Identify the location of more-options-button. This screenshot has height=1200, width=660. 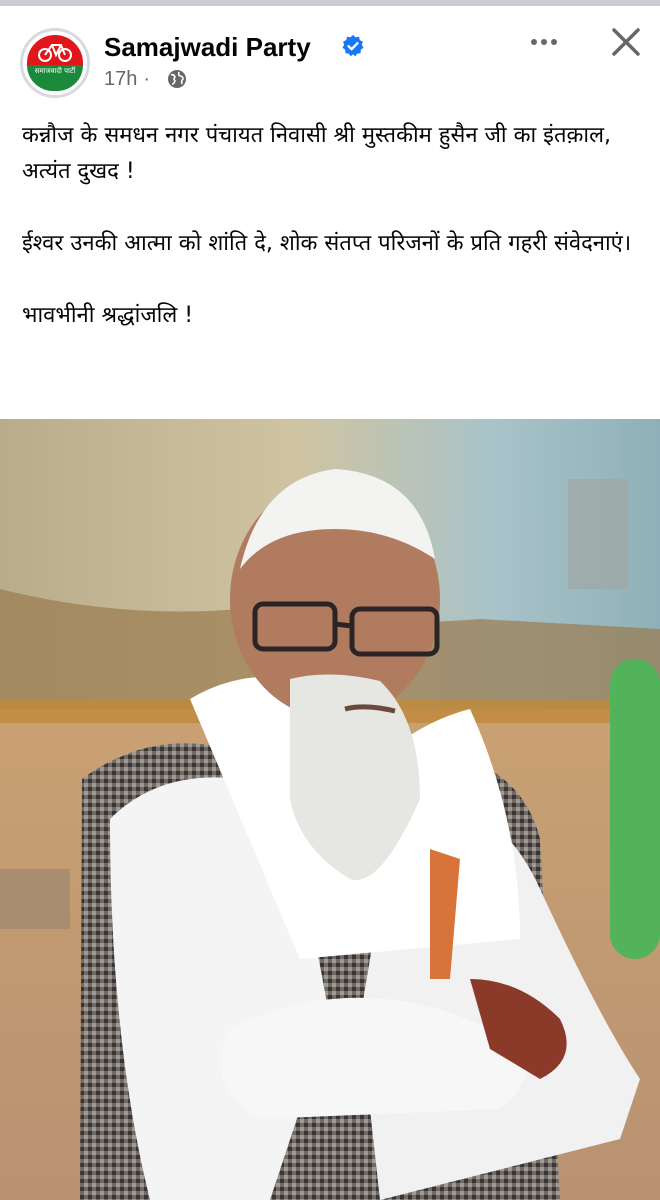
(546, 42).